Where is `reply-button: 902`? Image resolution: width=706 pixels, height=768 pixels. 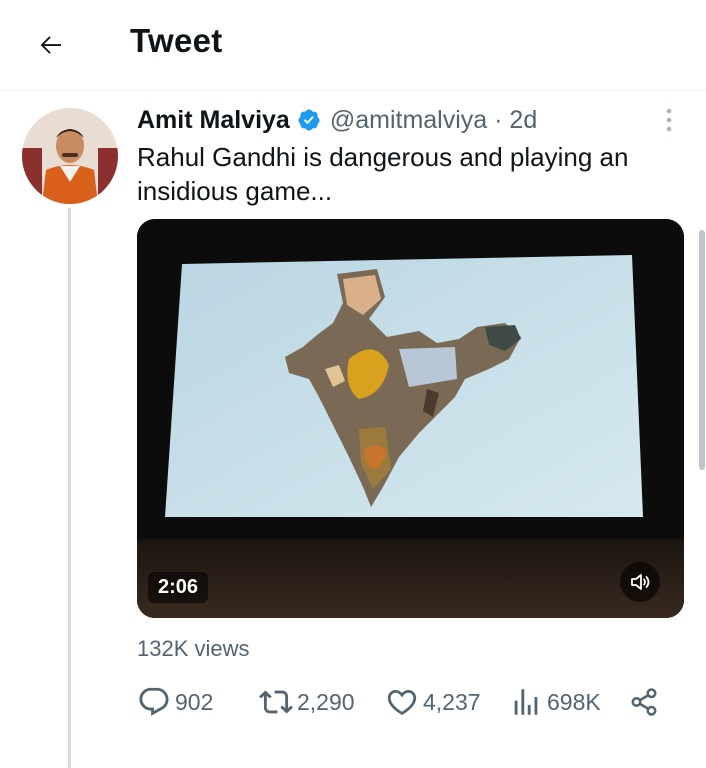
reply-button: 902 is located at coordinates (175, 702).